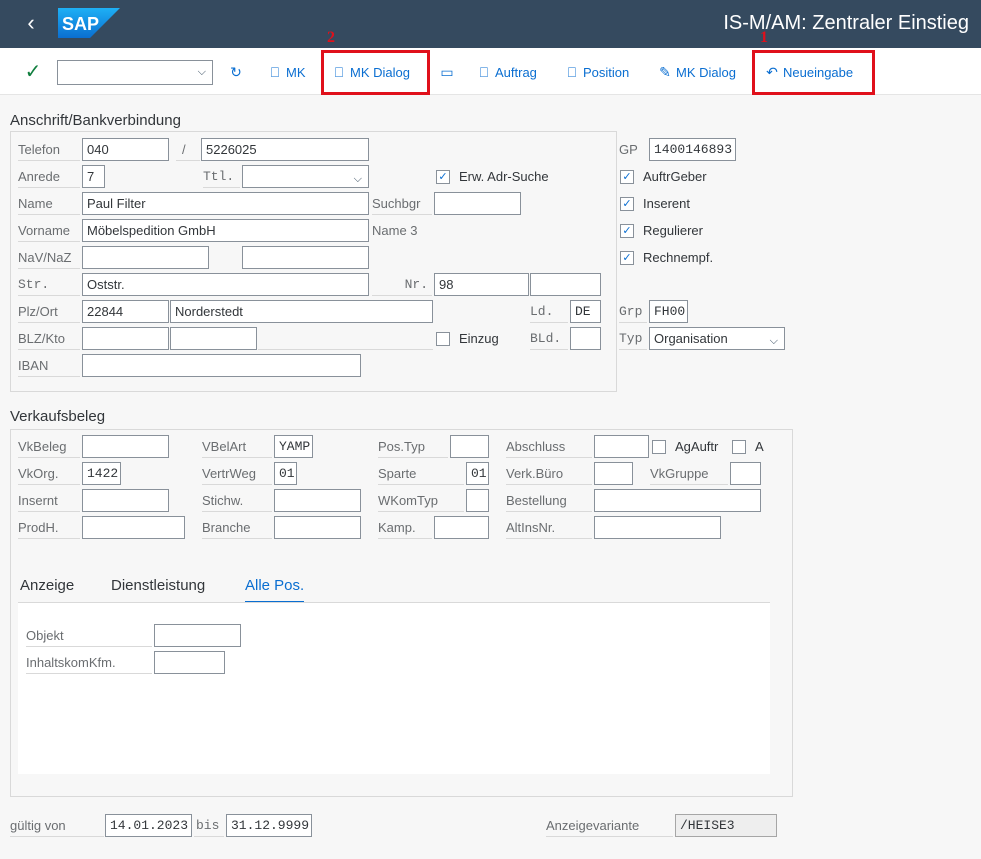 The height and width of the screenshot is (859, 981). Describe the element at coordinates (659, 447) in the screenshot. I see `agauftr-checkbox` at that location.